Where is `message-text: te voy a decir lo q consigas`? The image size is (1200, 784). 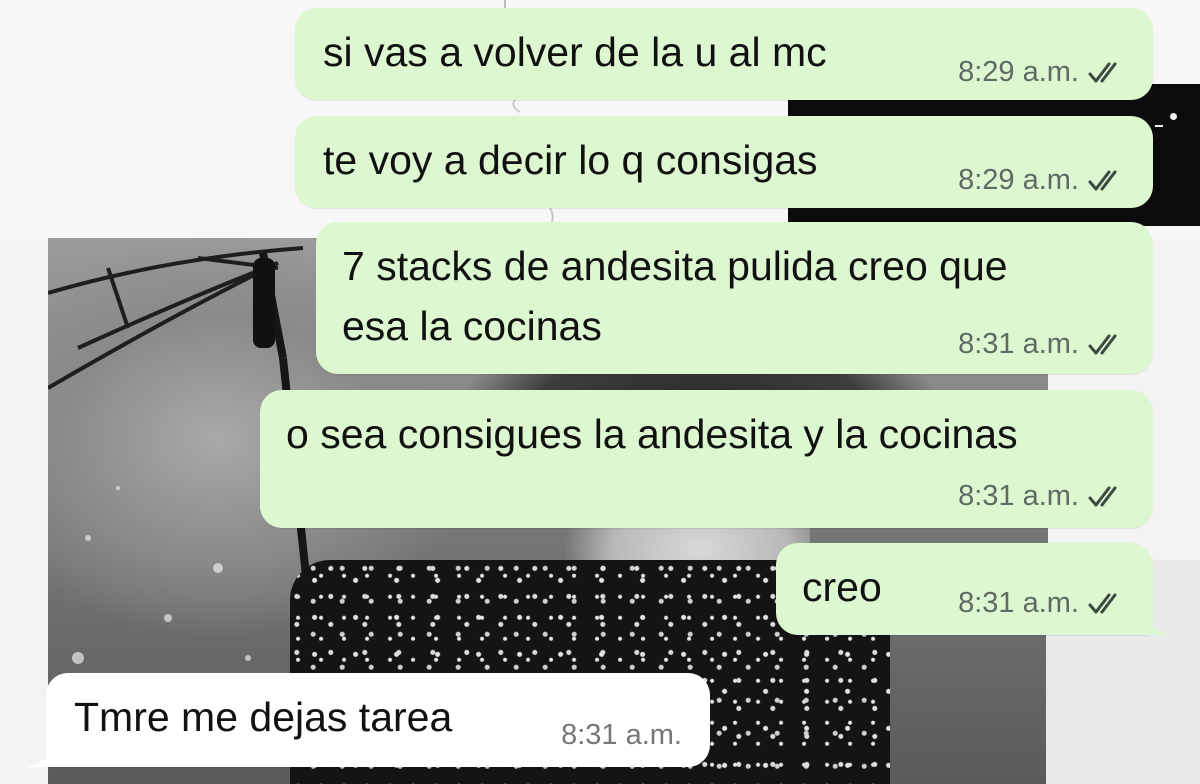 message-text: te voy a decir lo q consigas is located at coordinates (570, 160).